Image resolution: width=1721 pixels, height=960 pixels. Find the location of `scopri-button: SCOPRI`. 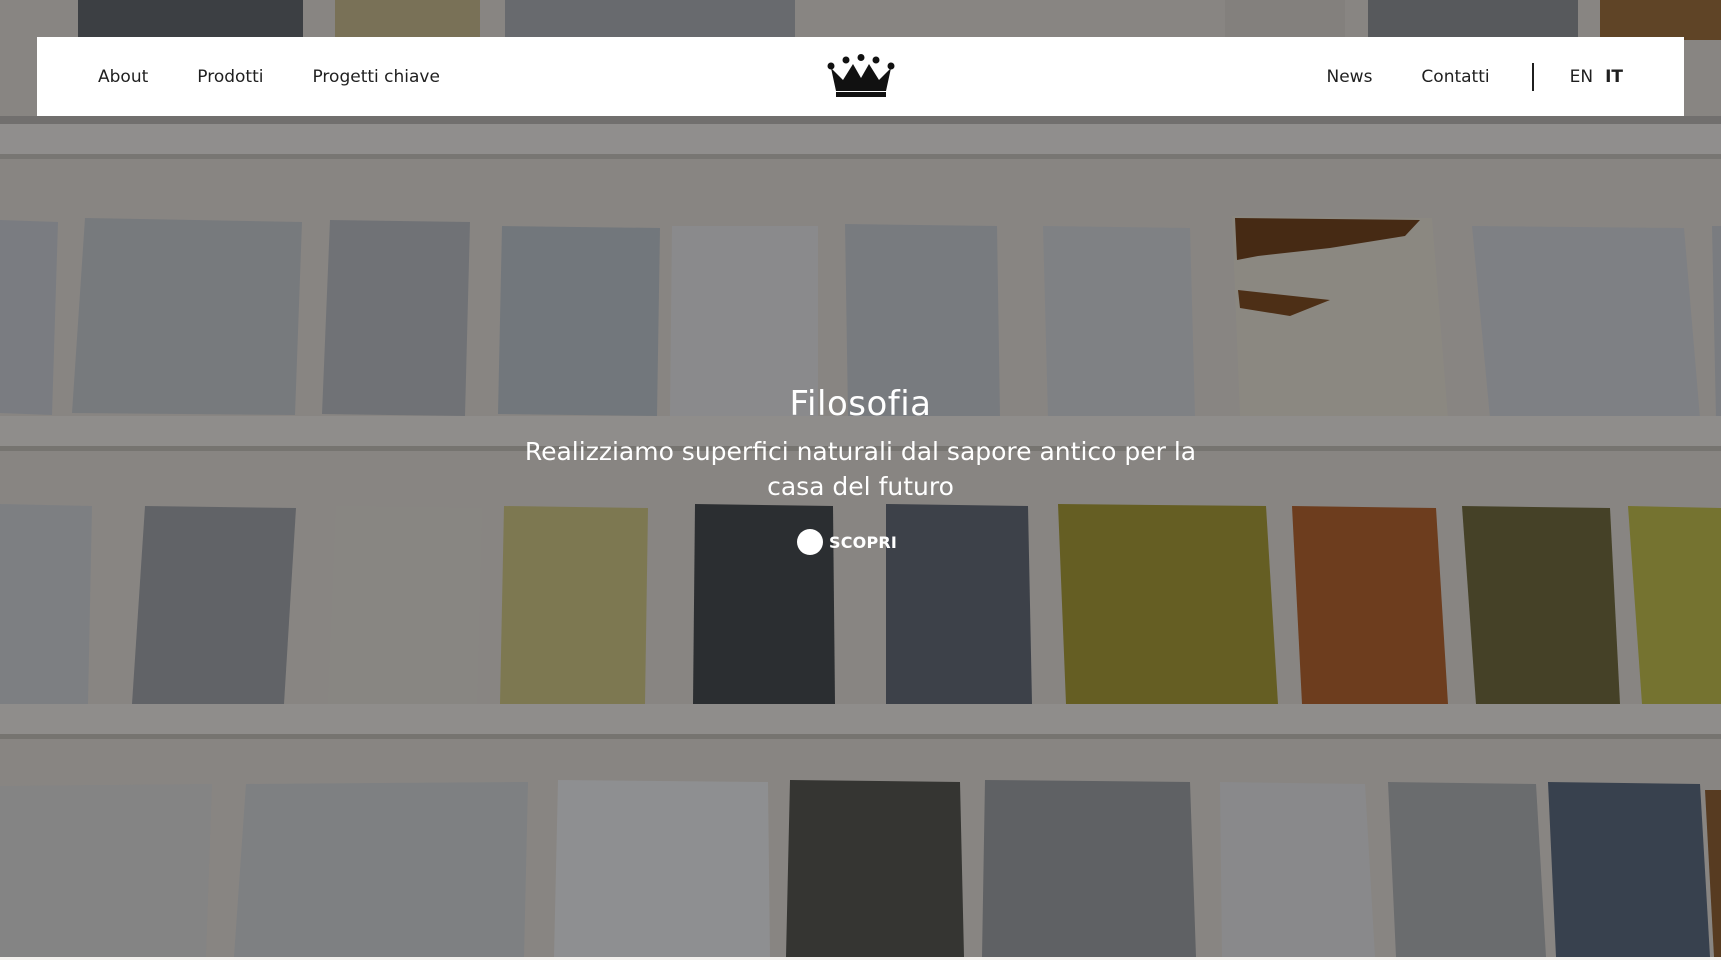

scopri-button: SCOPRI is located at coordinates (847, 542).